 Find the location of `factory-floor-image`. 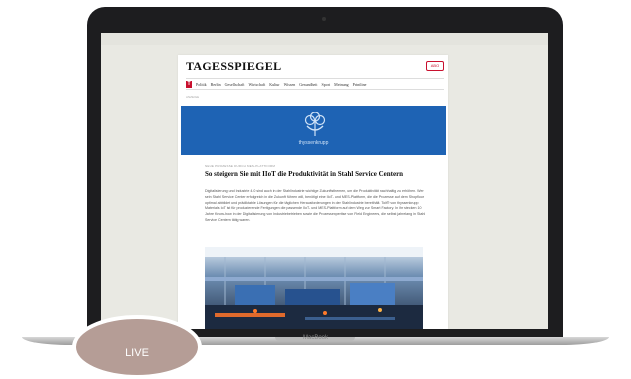

factory-floor-image is located at coordinates (314, 288).